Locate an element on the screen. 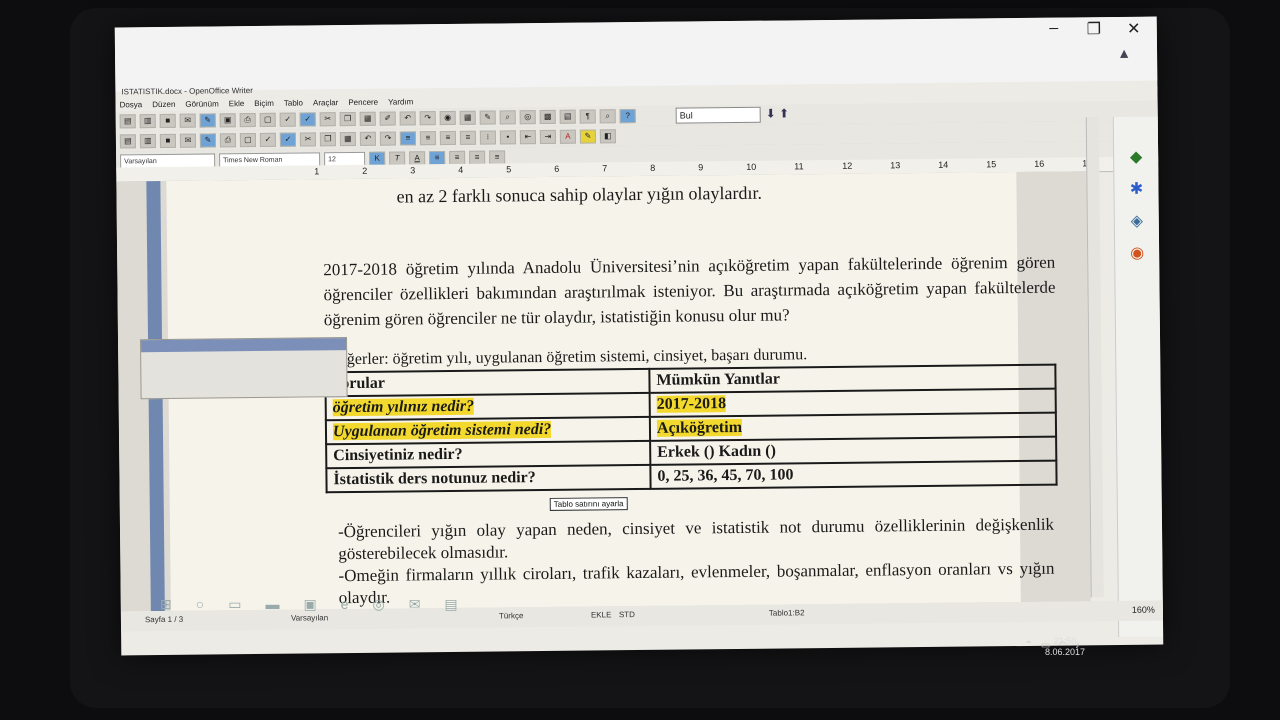  floating-toolbar-header is located at coordinates (244, 345).